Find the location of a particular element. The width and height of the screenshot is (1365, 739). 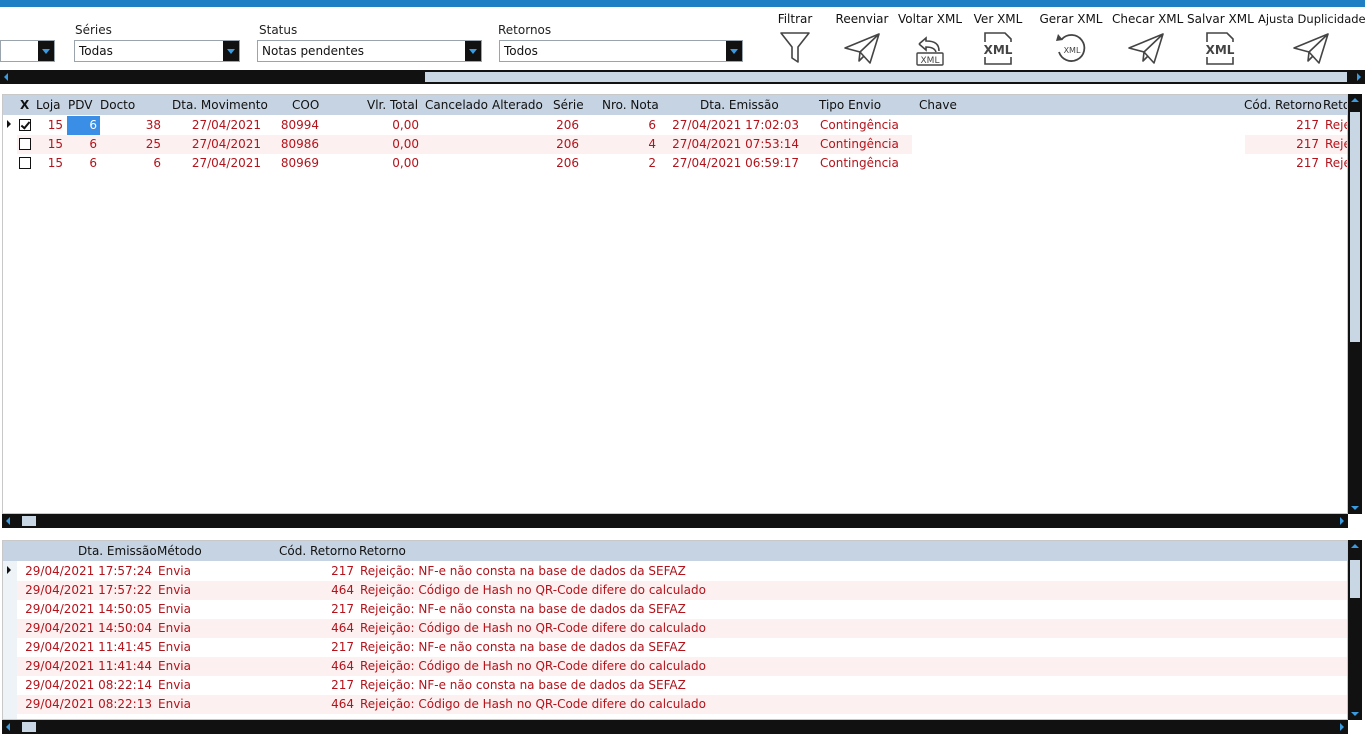

status-combo: Notas pendentes is located at coordinates (369, 51).